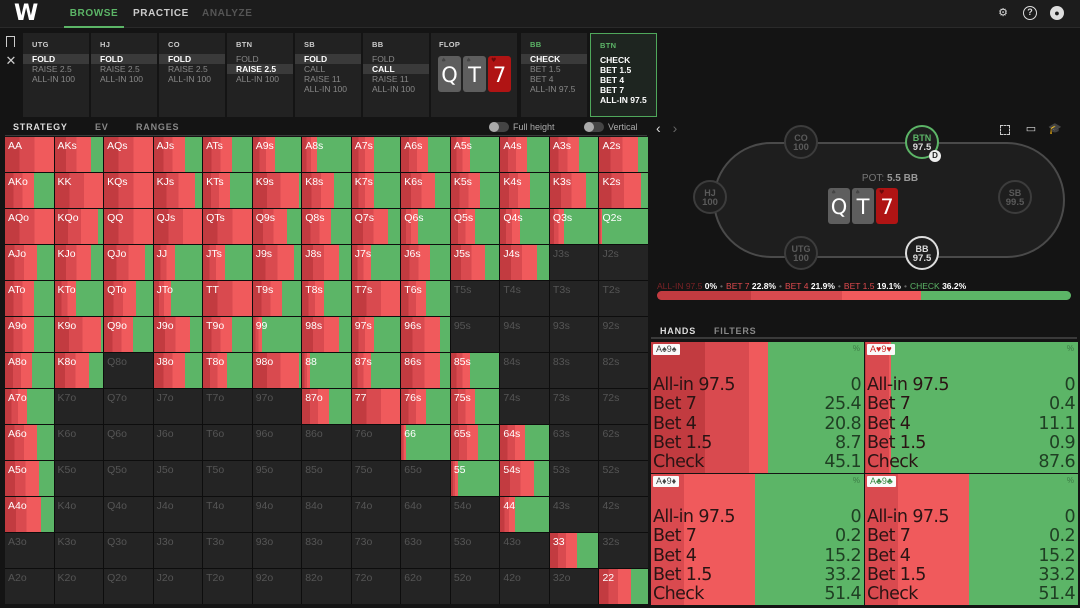 This screenshot has height=608, width=1080. What do you see at coordinates (425, 190) in the screenshot?
I see `hand-cell: K6s` at bounding box center [425, 190].